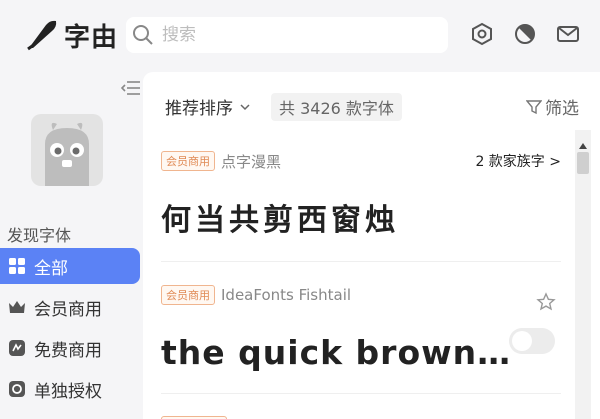 Image resolution: width=600 pixels, height=419 pixels. I want to click on mascot-avatar-icon, so click(67, 154).